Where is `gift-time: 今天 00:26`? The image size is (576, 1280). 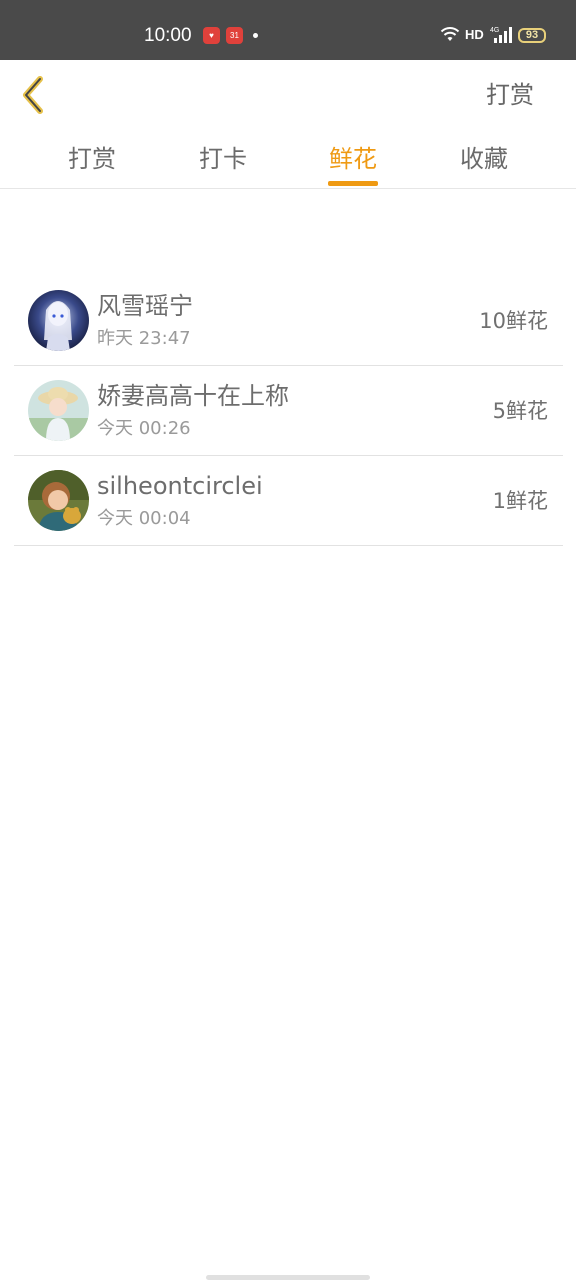
gift-time: 今天 00:26 is located at coordinates (144, 428).